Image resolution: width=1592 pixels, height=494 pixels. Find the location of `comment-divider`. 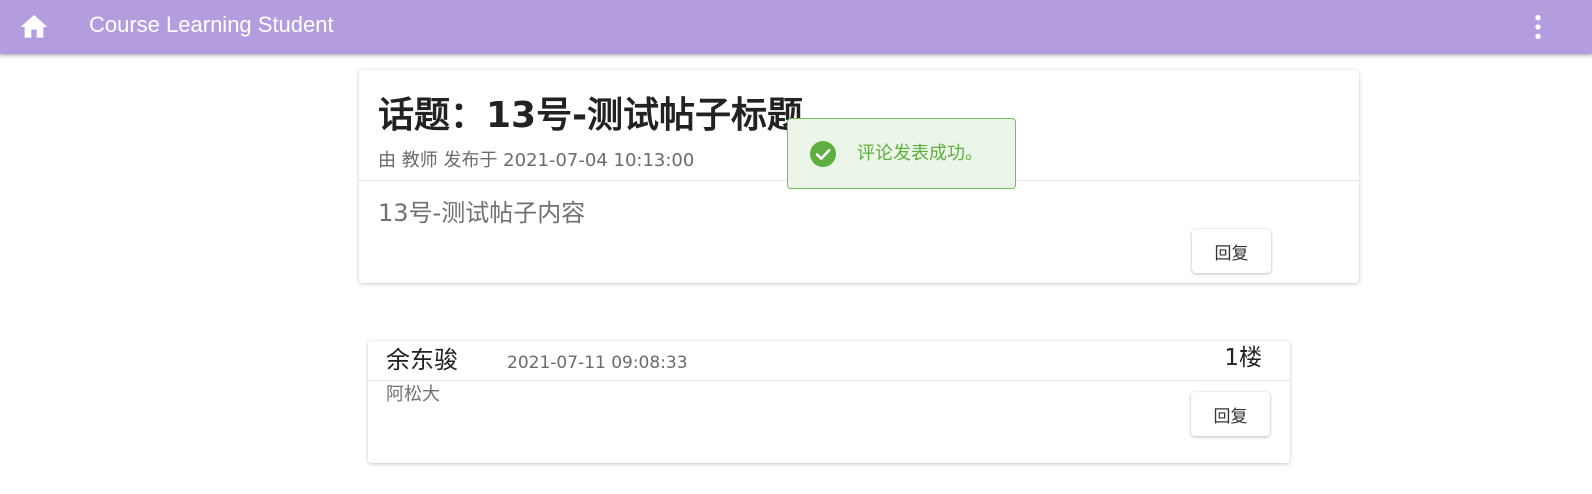

comment-divider is located at coordinates (829, 380).